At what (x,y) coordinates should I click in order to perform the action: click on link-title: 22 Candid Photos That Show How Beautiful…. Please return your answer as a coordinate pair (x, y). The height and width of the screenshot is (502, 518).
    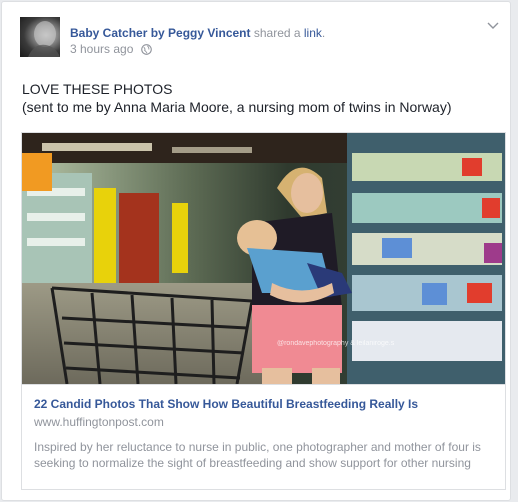
    Looking at the image, I should click on (263, 404).